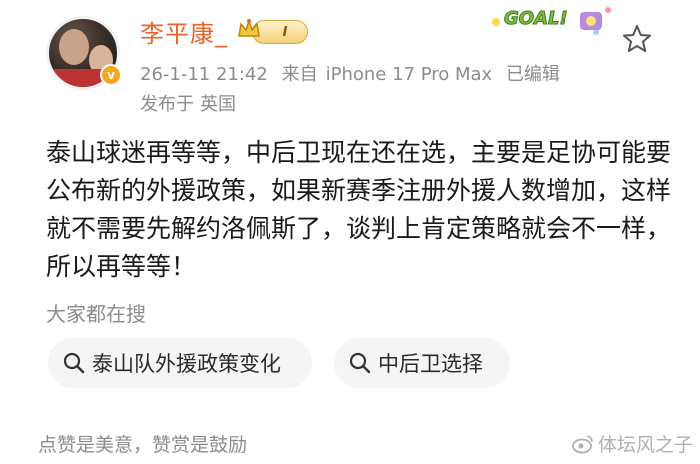  What do you see at coordinates (299, 74) in the screenshot?
I see `source-prefix: 来自` at bounding box center [299, 74].